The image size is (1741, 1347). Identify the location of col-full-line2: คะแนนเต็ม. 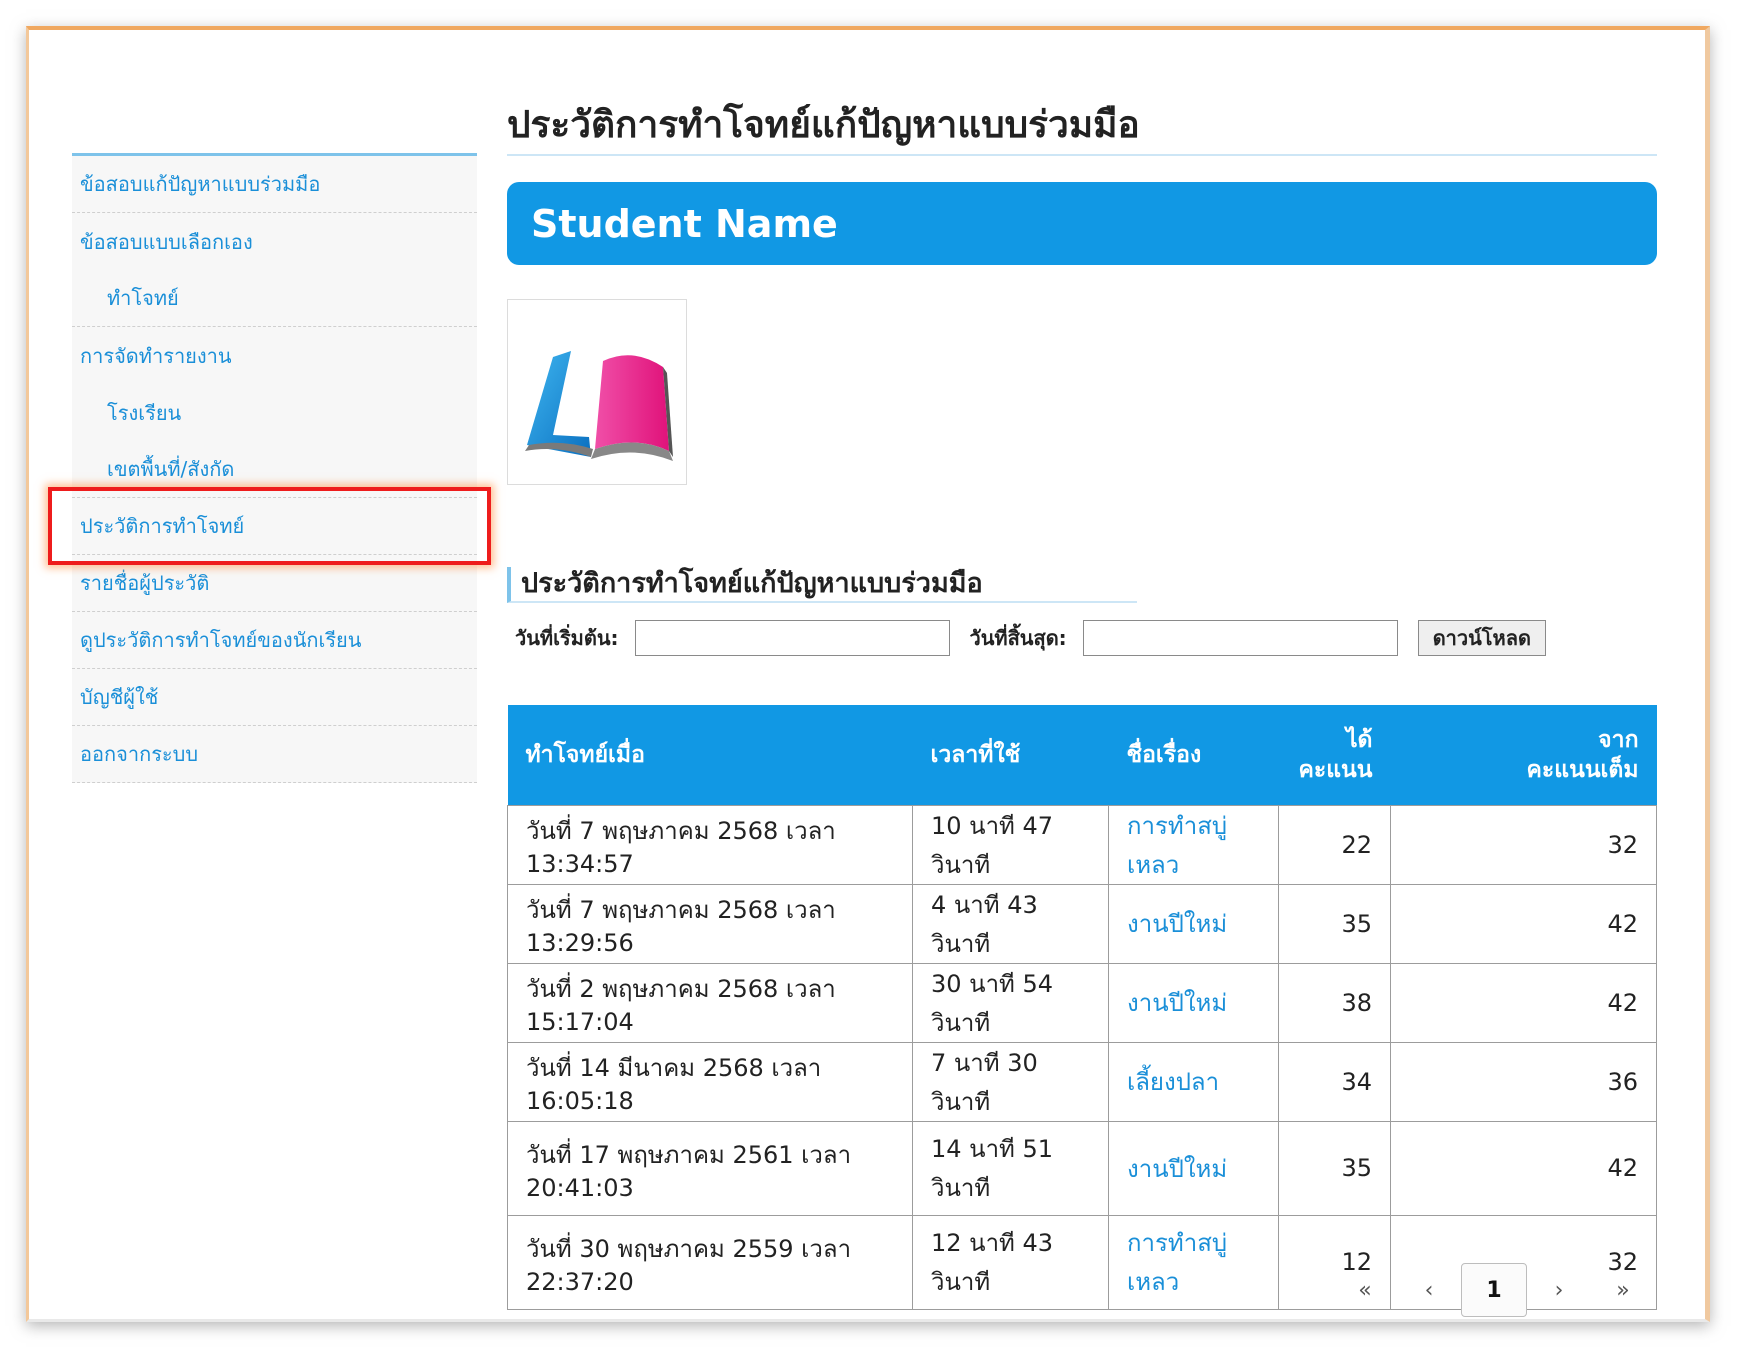
(1582, 769).